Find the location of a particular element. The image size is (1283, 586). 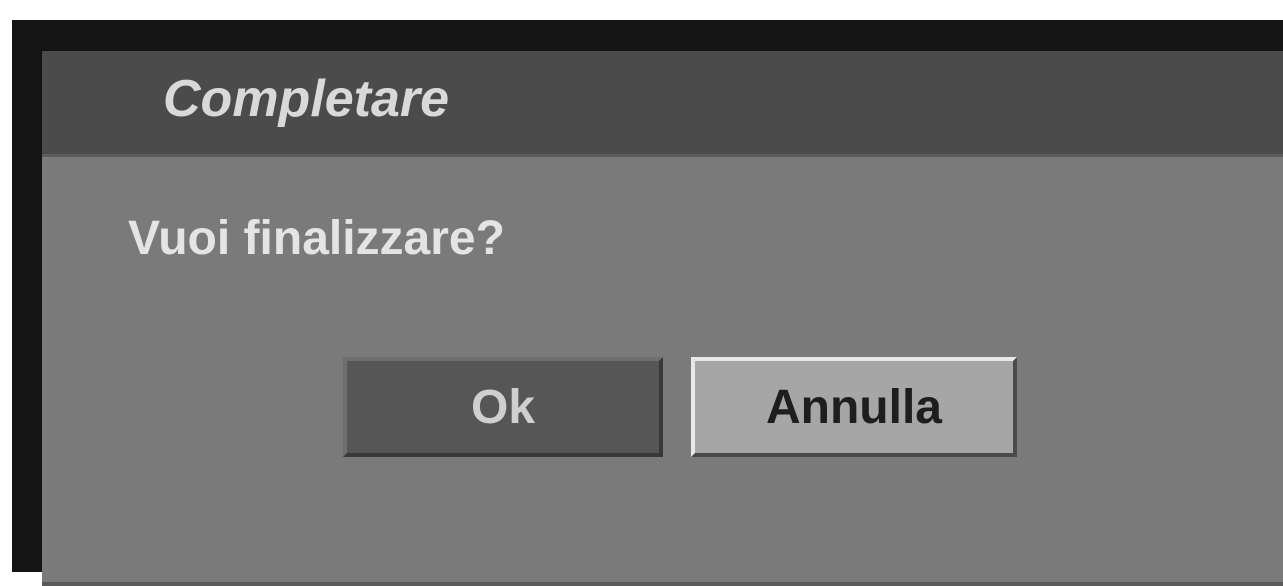

cancel-button: Annulla is located at coordinates (854, 407).